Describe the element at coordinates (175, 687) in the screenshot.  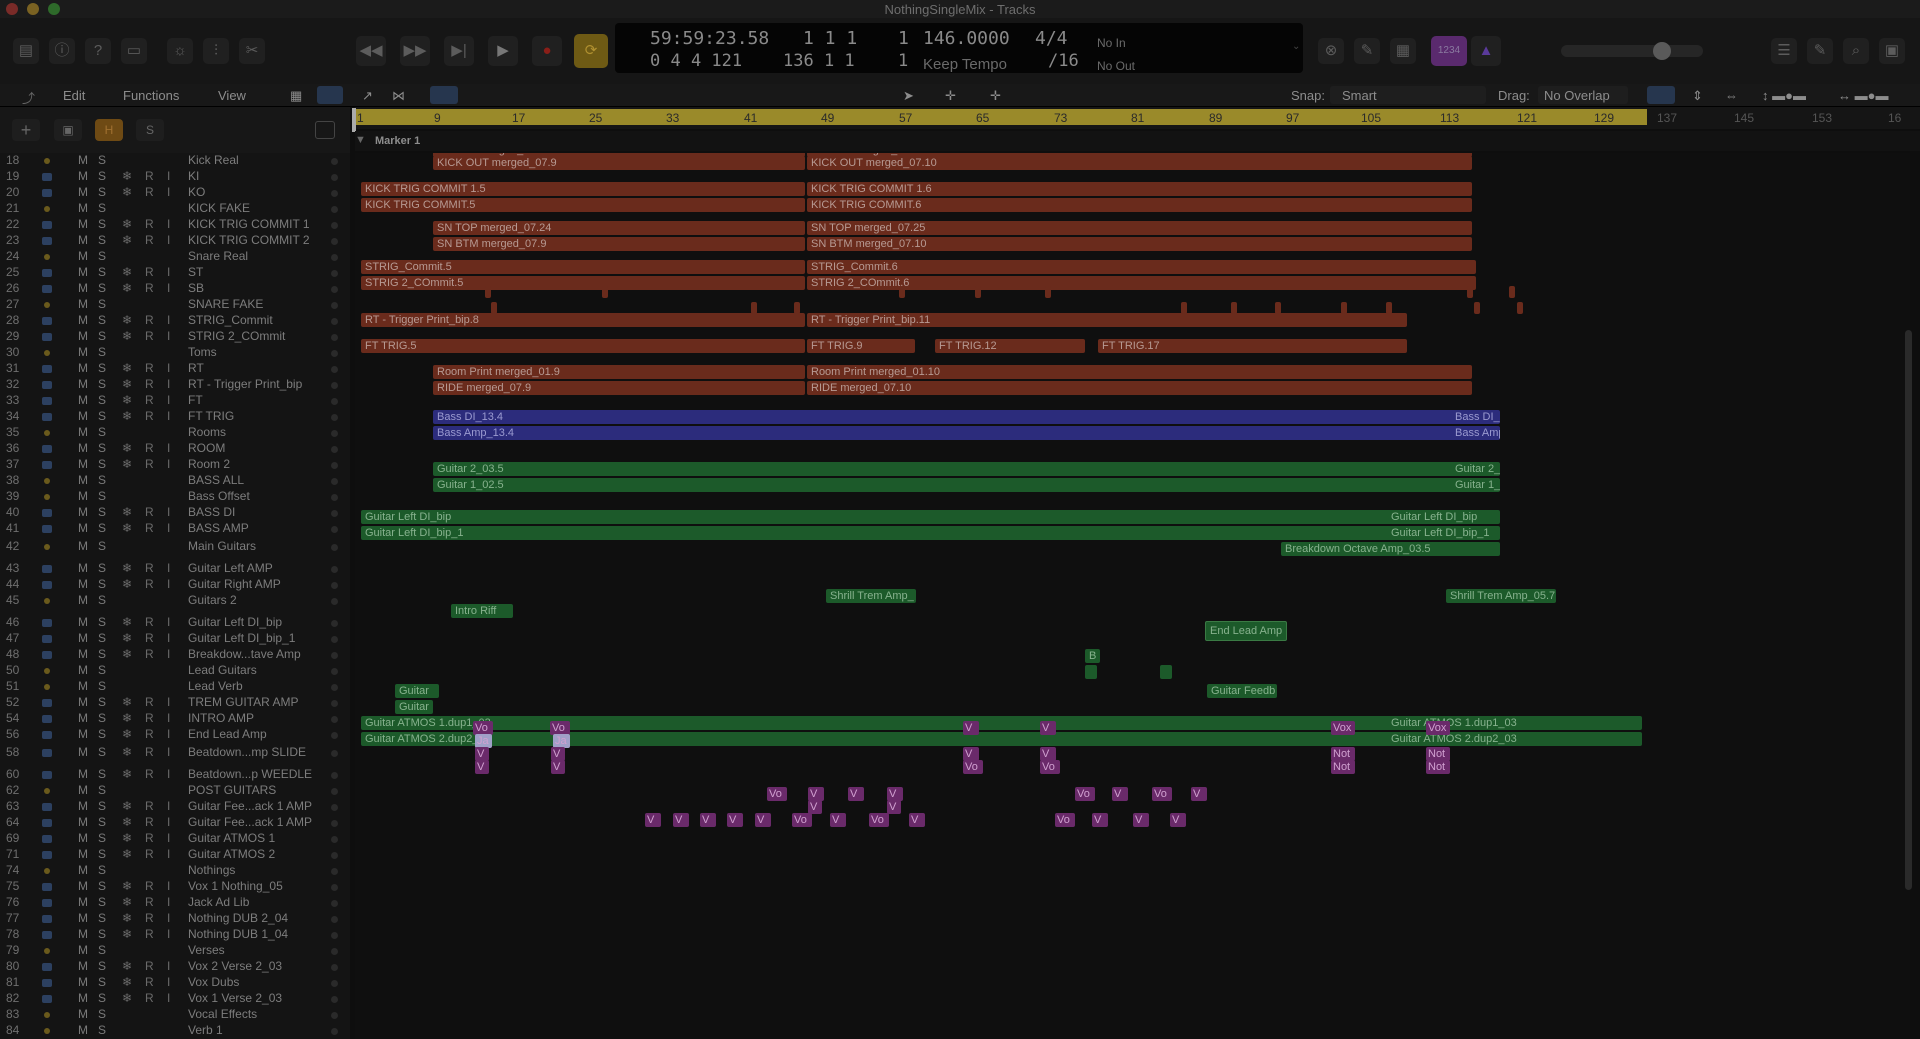
I see `track-row: 51 M S Lead Verb` at that location.